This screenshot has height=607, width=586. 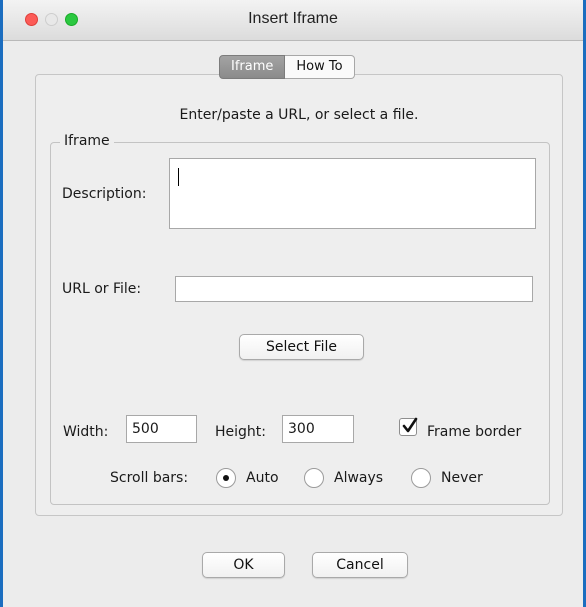 I want to click on url-label: URL or File:, so click(x=102, y=289).